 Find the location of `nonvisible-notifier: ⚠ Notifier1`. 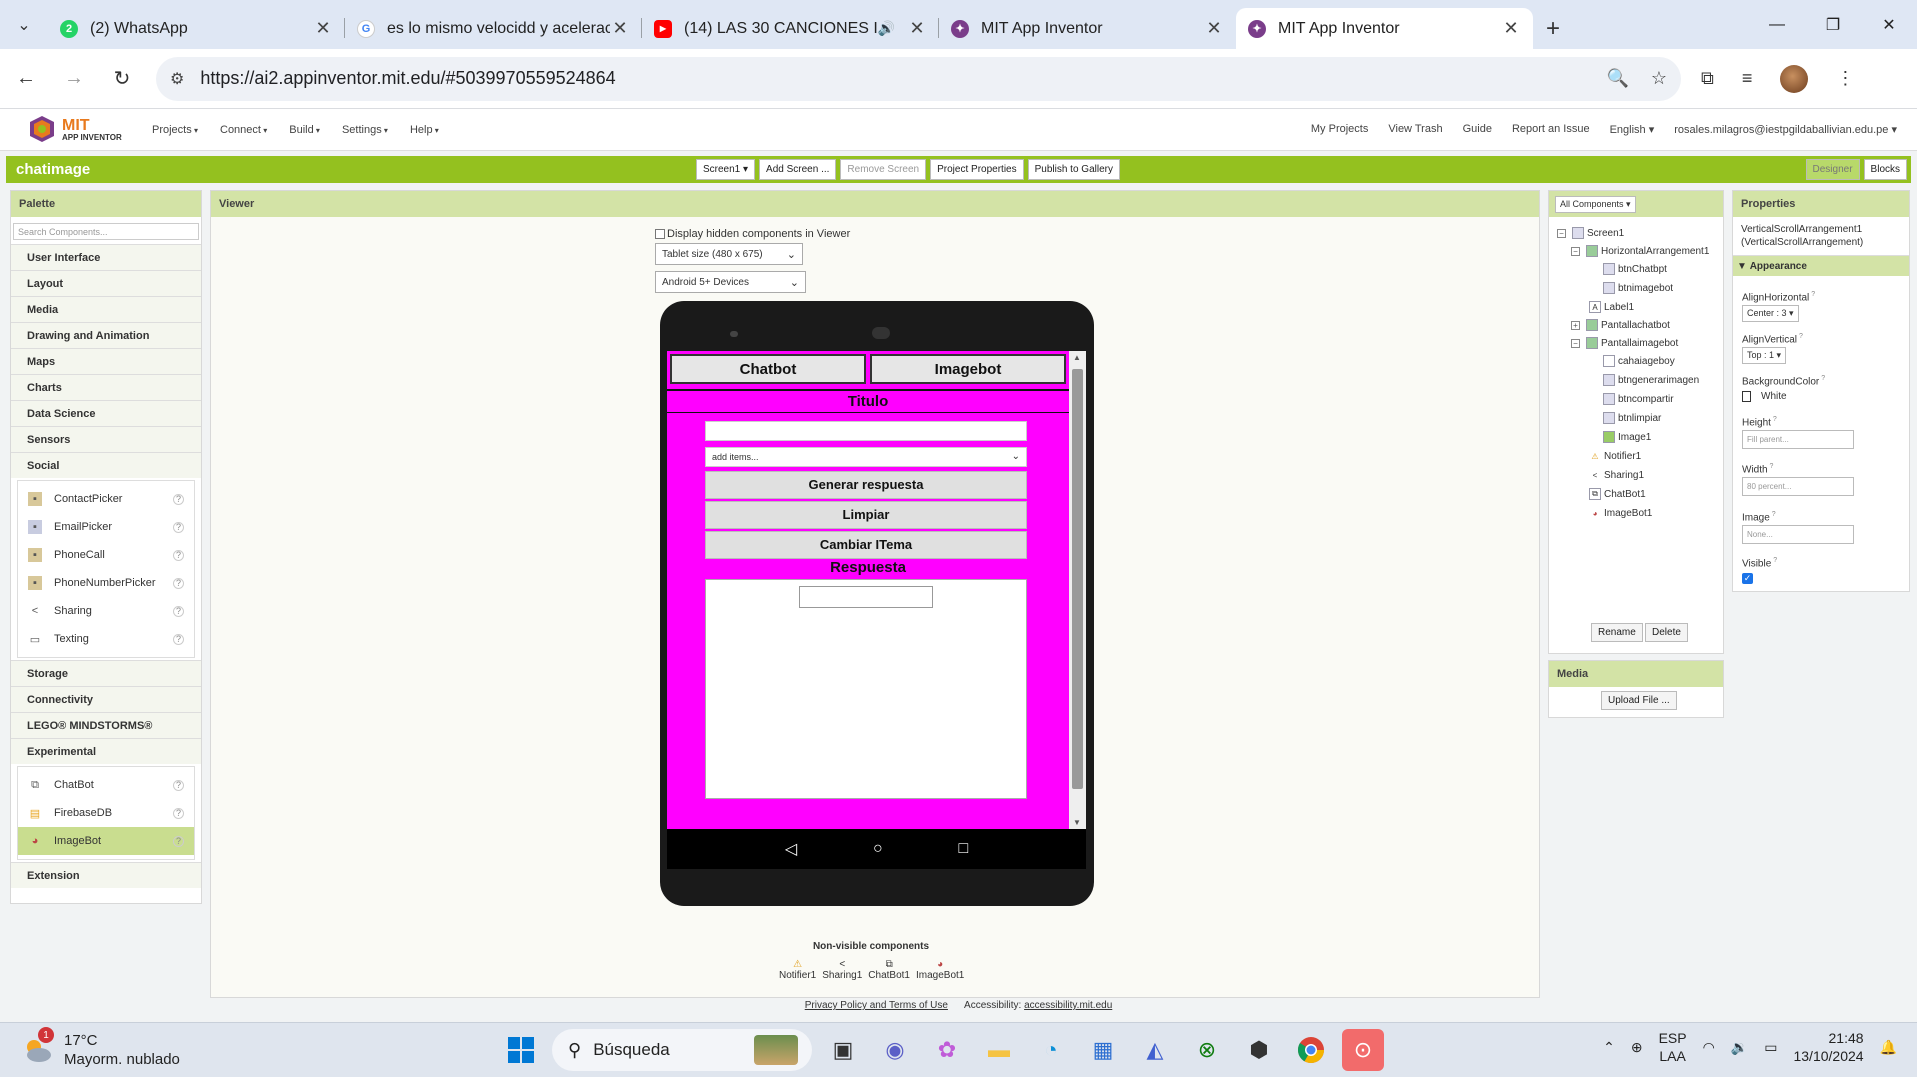

nonvisible-notifier: ⚠ Notifier1 is located at coordinates (797, 970).